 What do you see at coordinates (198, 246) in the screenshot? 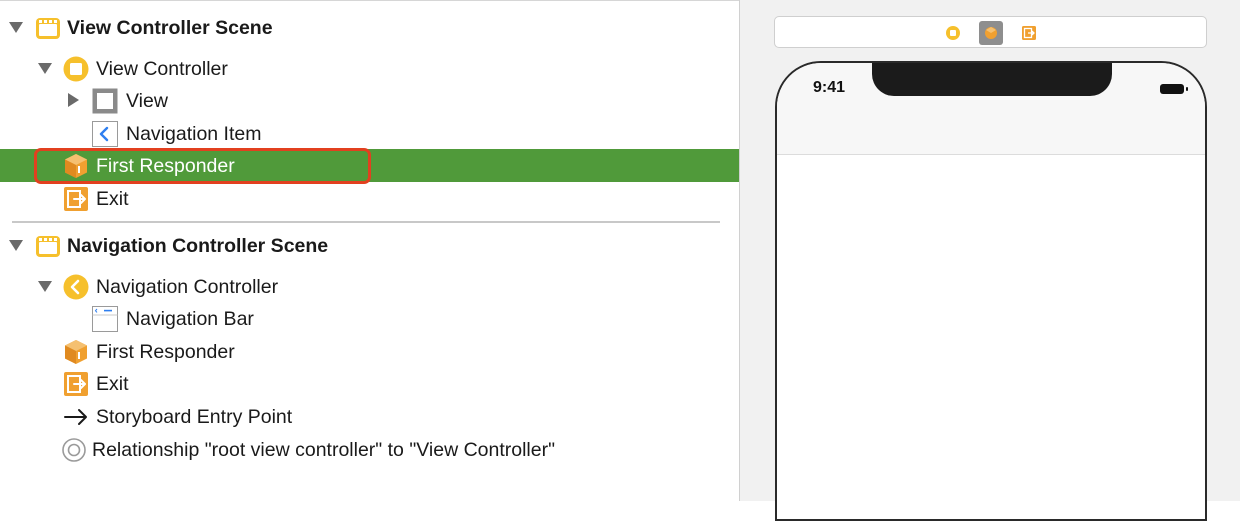
I see `outline-label: Navigation Controller Scene` at bounding box center [198, 246].